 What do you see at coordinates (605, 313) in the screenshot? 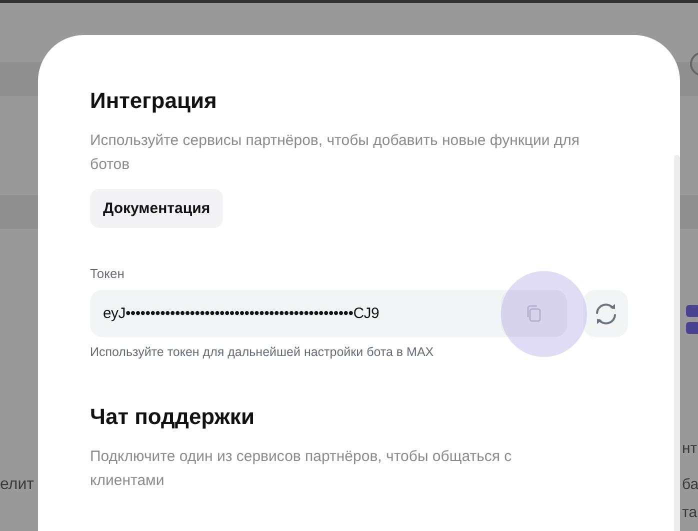
I see `refresh-button` at bounding box center [605, 313].